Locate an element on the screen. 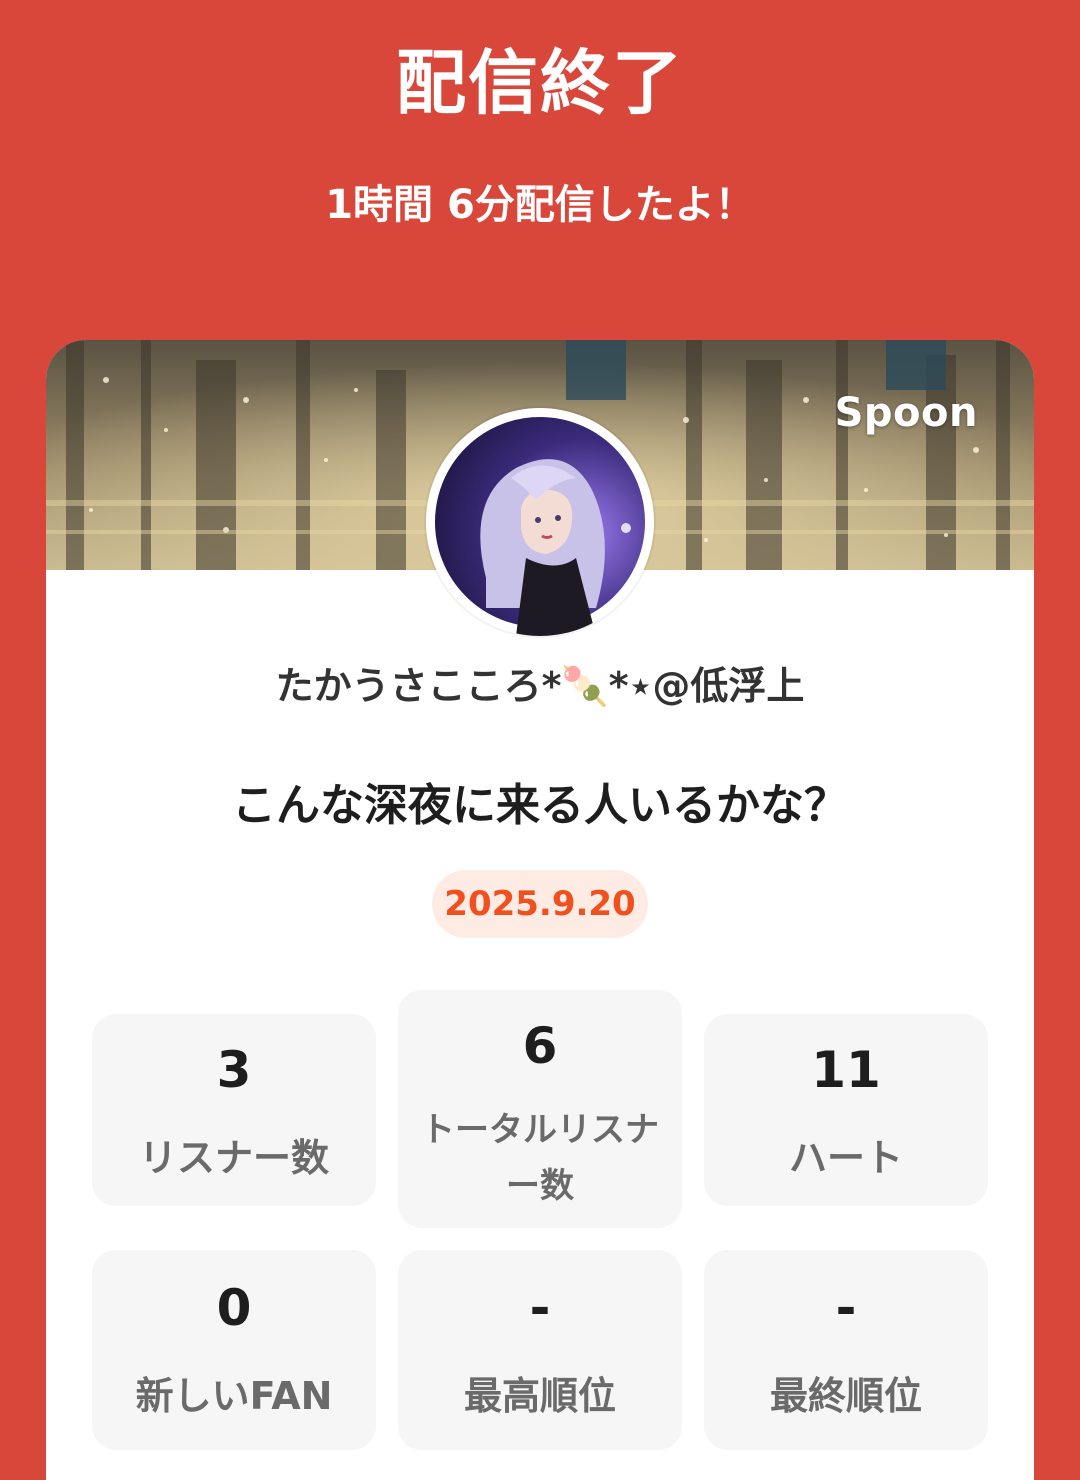  stat-value: 3 is located at coordinates (234, 1070).